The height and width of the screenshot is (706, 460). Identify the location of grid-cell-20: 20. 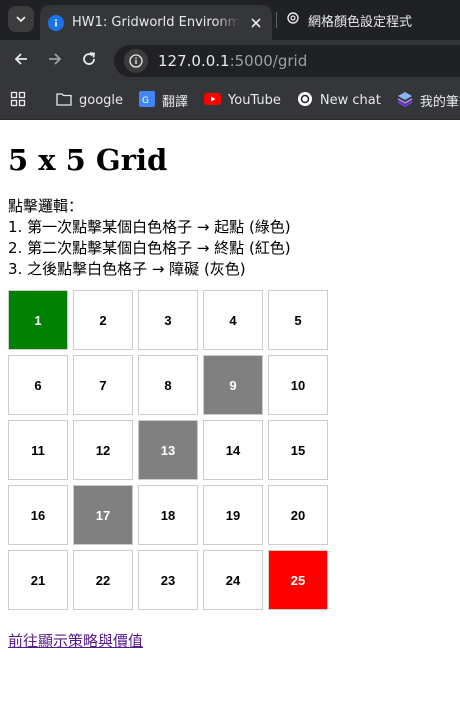
(298, 515).